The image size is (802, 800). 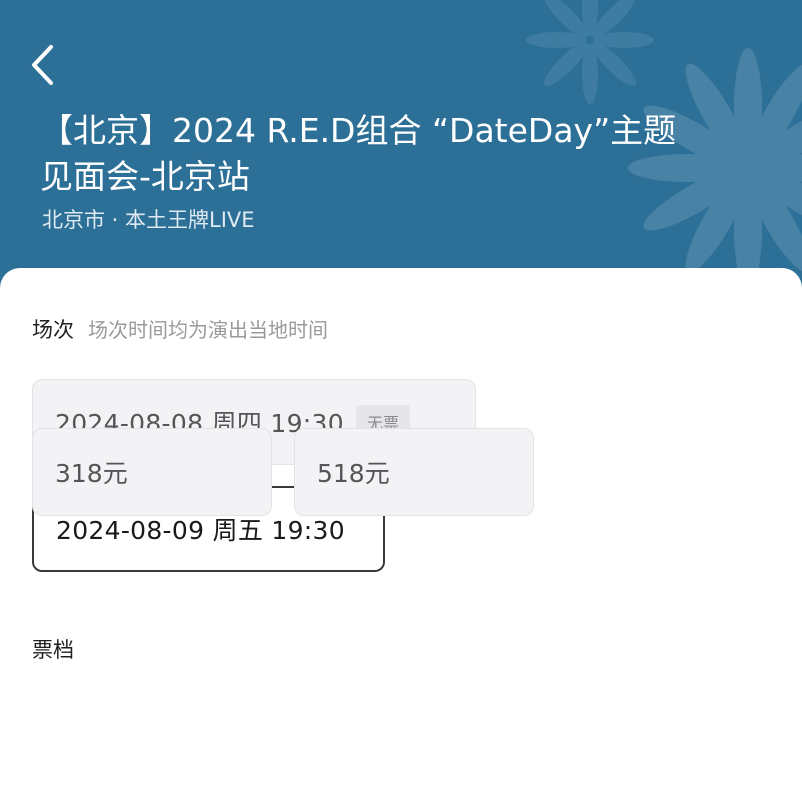 What do you see at coordinates (148, 220) in the screenshot?
I see `event-location: 北京市 · 本土王牌LIVE` at bounding box center [148, 220].